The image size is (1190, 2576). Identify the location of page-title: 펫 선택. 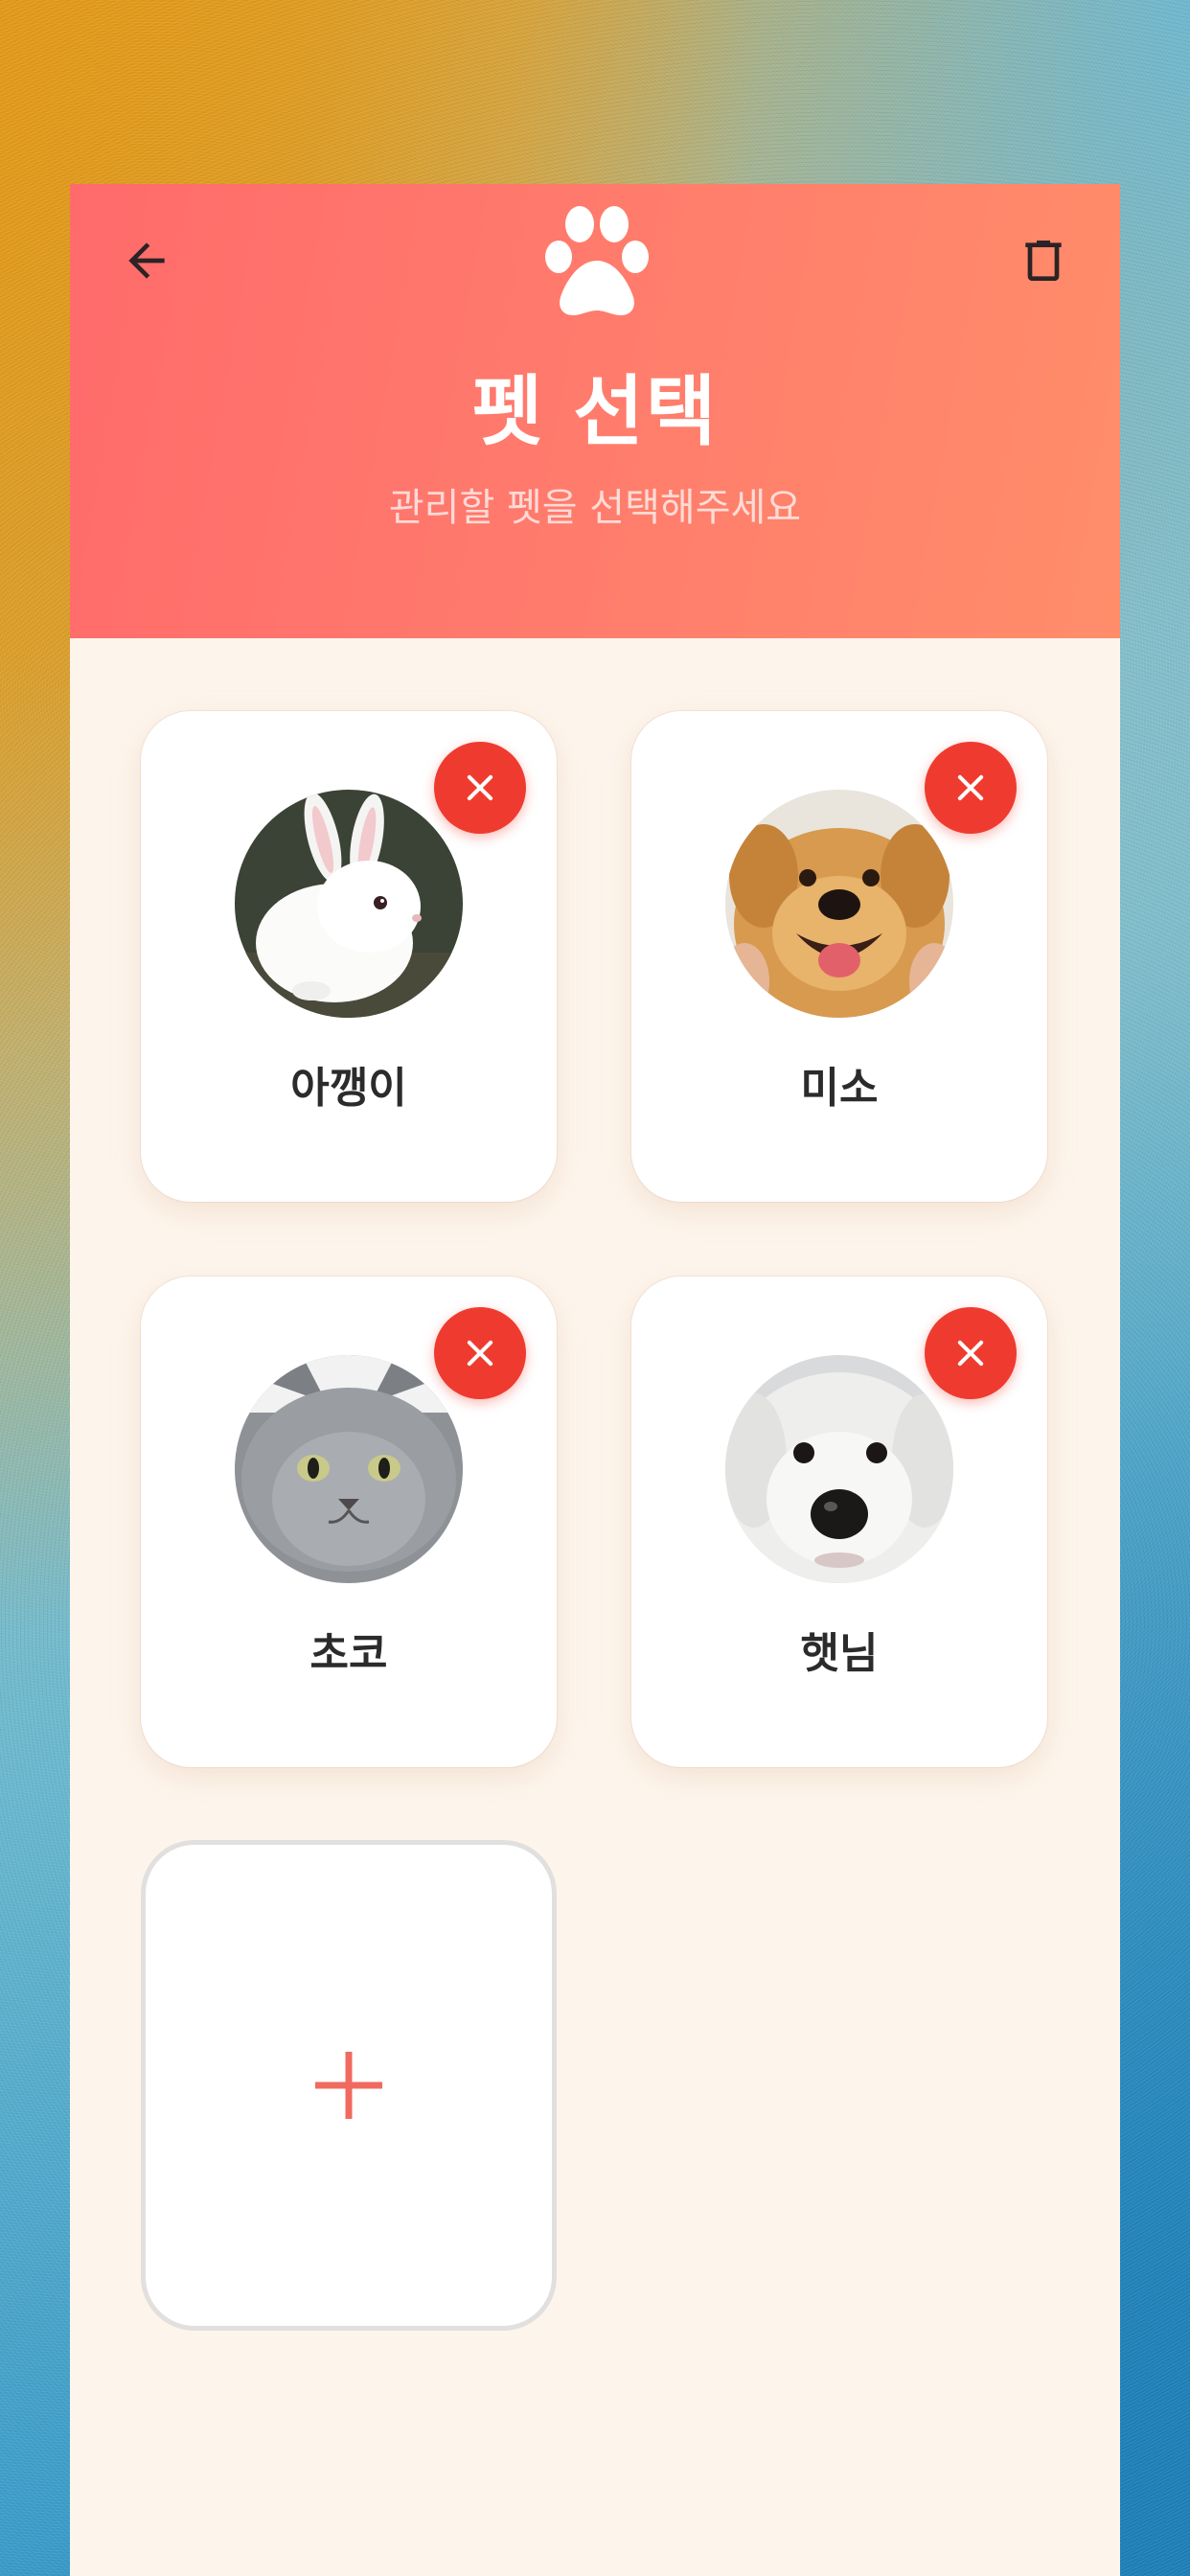
(595, 411).